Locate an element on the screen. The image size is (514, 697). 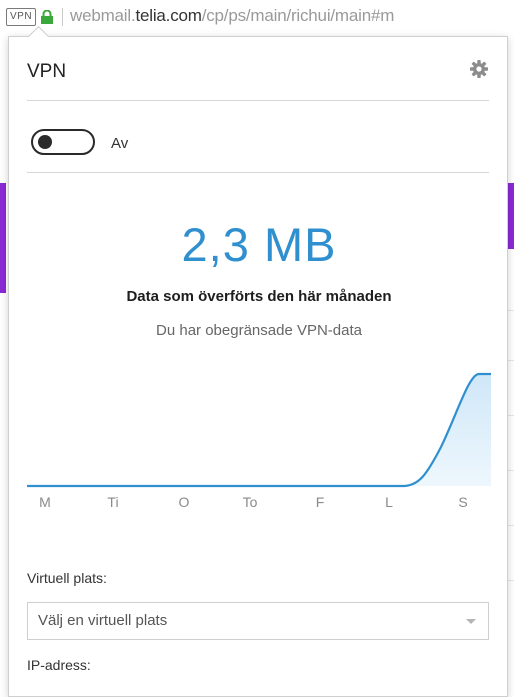
chart-day-label: S is located at coordinates (463, 502).